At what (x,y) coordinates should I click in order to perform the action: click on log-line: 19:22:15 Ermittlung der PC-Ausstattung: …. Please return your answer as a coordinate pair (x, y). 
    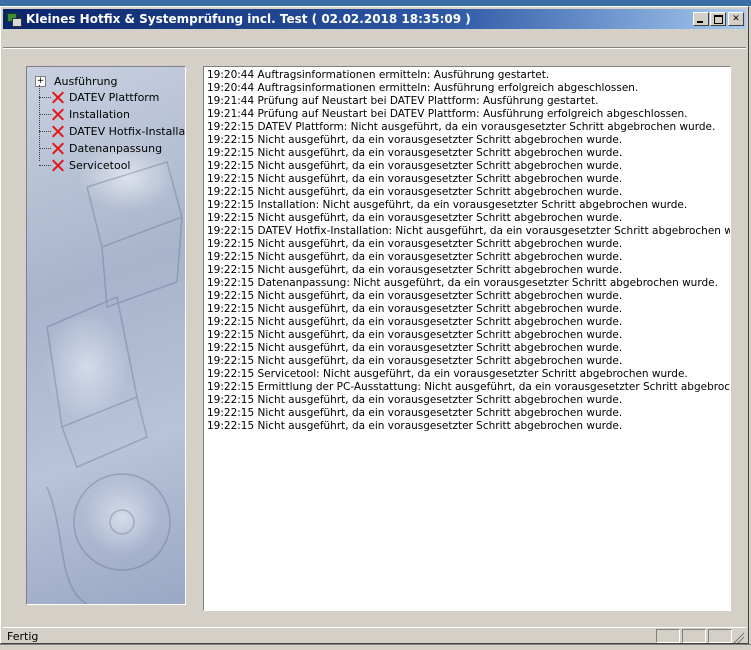
    Looking at the image, I should click on (469, 387).